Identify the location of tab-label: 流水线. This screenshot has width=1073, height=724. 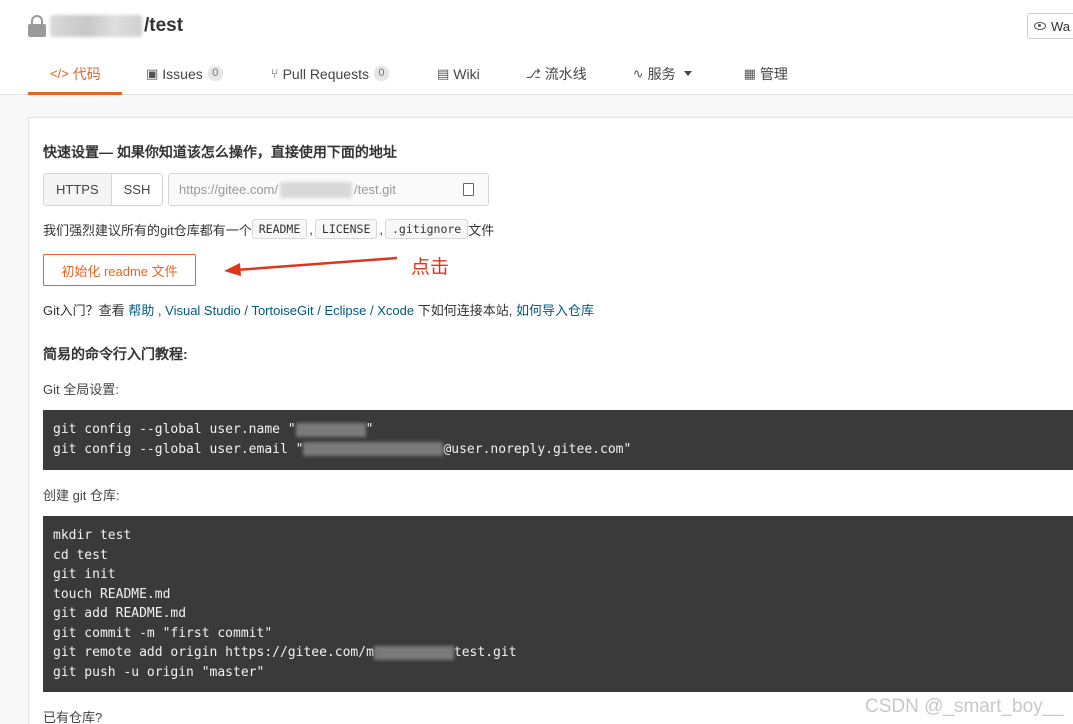
(565, 73).